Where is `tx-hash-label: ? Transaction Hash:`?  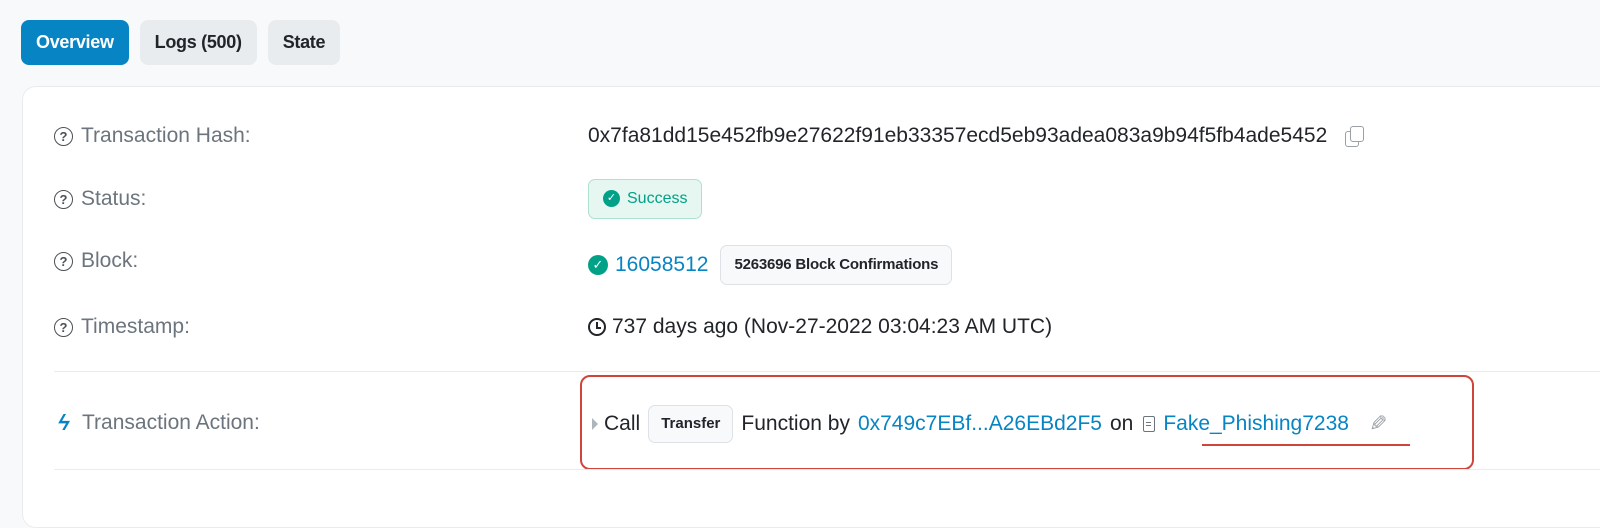 tx-hash-label: ? Transaction Hash: is located at coordinates (152, 136).